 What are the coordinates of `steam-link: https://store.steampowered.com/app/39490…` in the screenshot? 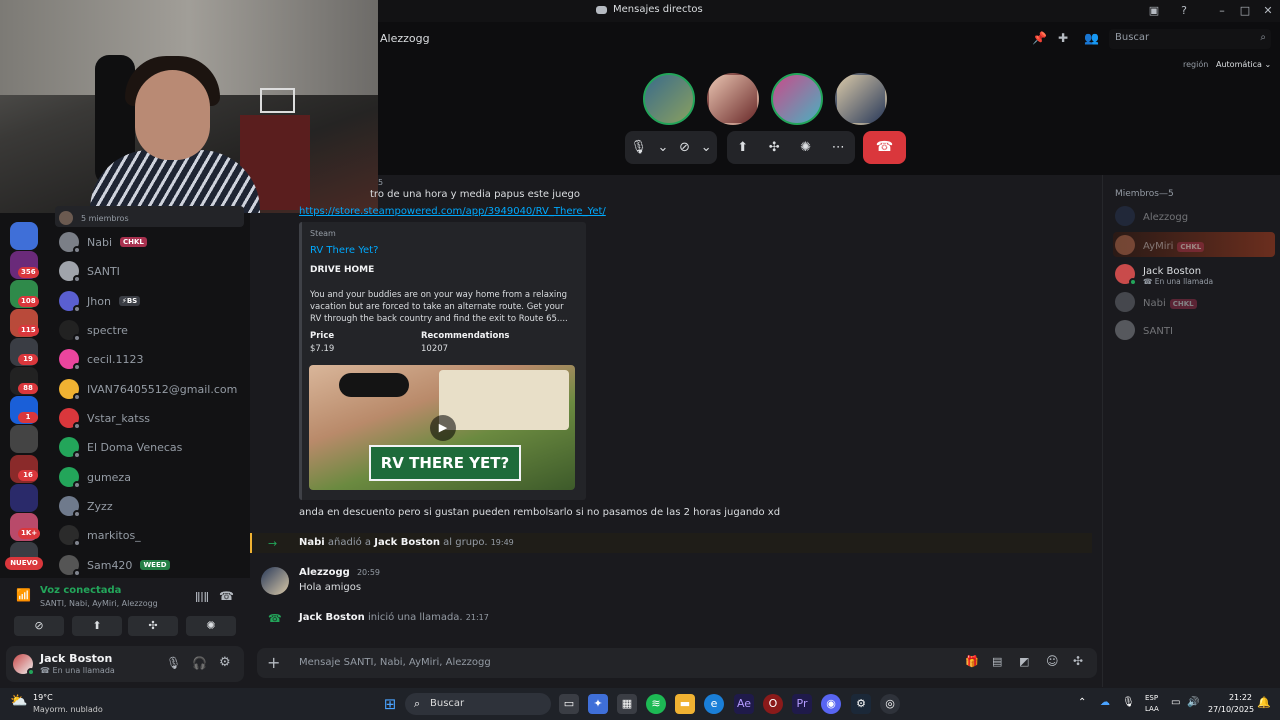 It's located at (452, 211).